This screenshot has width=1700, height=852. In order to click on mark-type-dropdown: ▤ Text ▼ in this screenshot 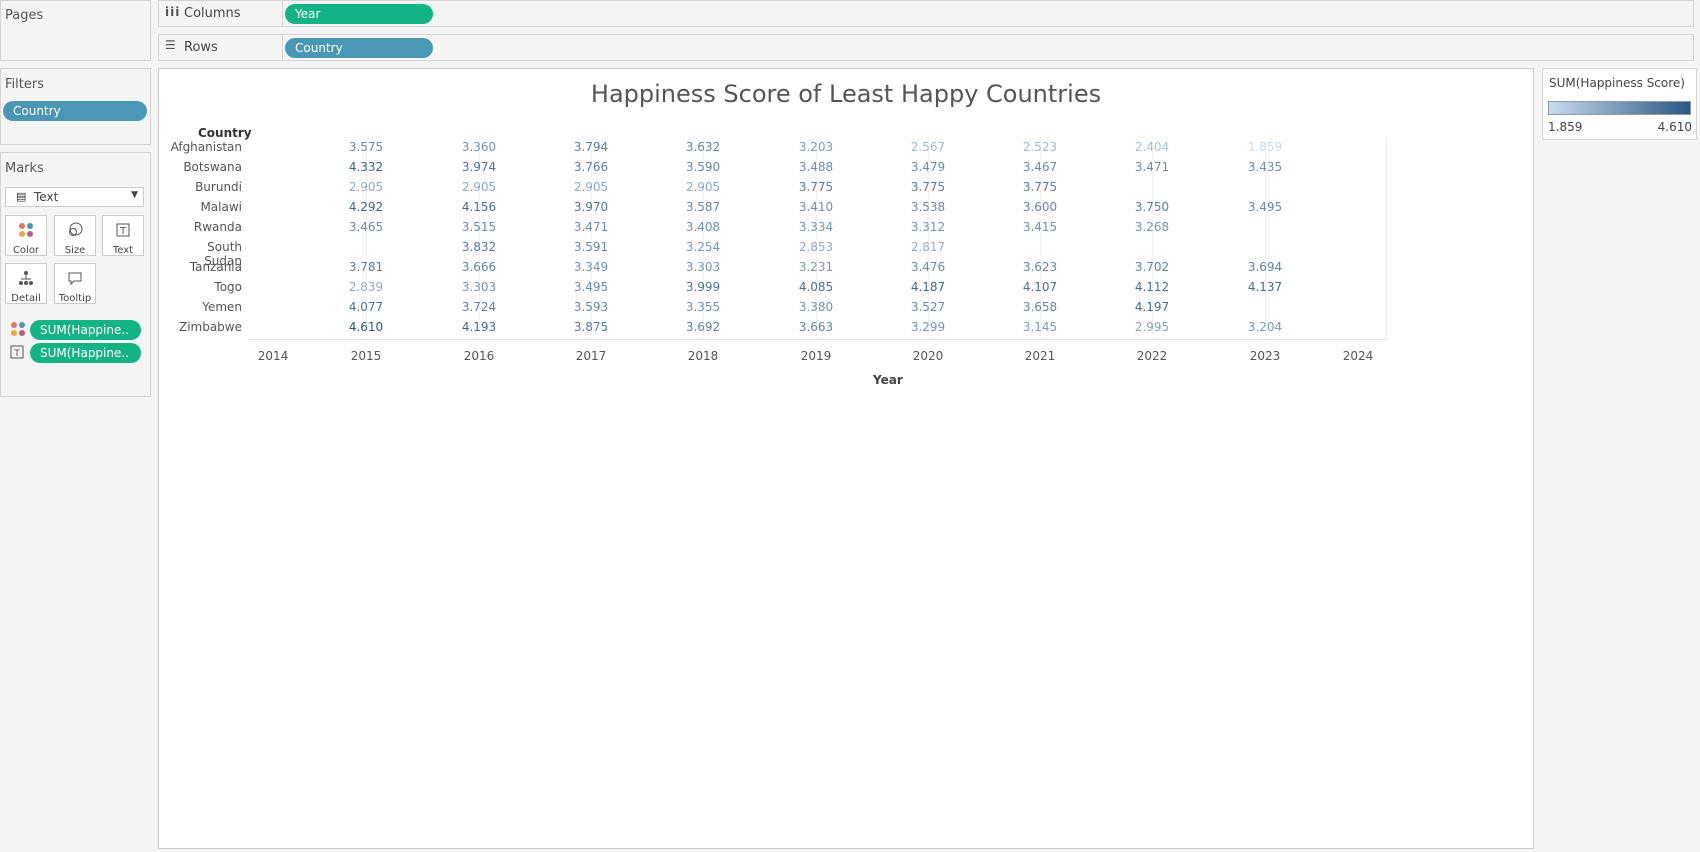, I will do `click(74, 197)`.